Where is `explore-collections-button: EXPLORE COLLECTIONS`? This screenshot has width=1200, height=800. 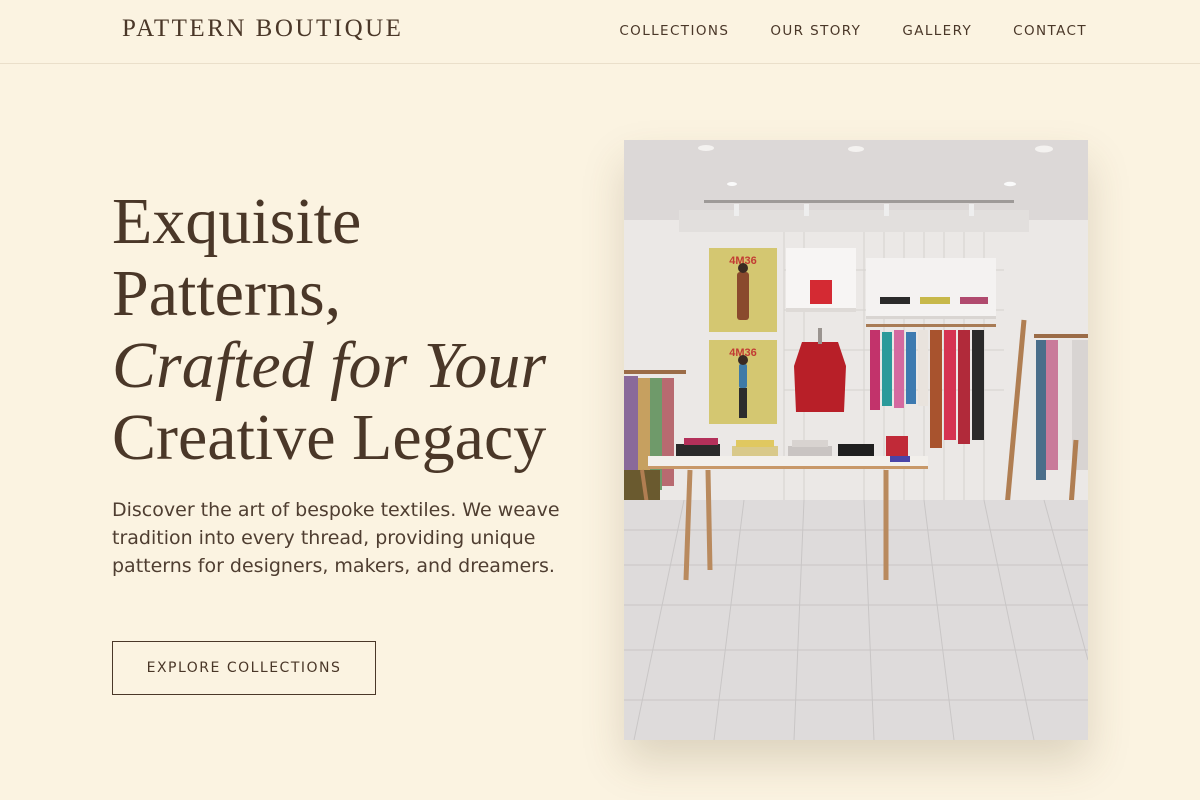 explore-collections-button: EXPLORE COLLECTIONS is located at coordinates (244, 668).